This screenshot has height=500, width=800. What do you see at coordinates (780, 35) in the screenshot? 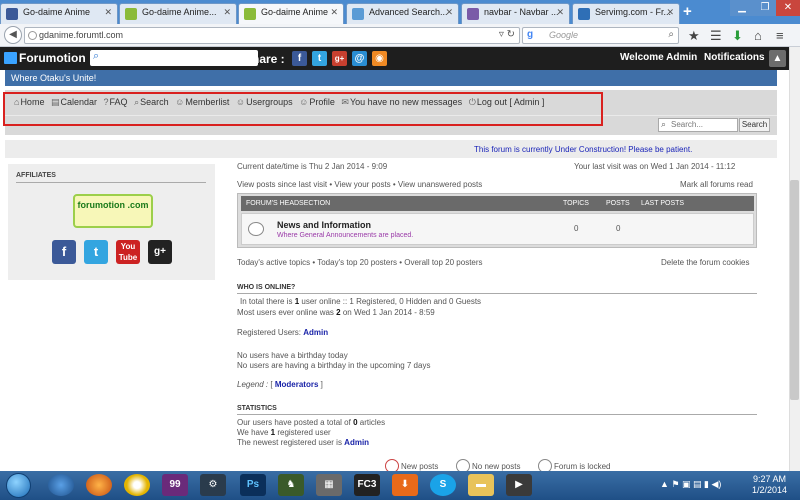
I see `menu-icon: ≡` at bounding box center [780, 35].